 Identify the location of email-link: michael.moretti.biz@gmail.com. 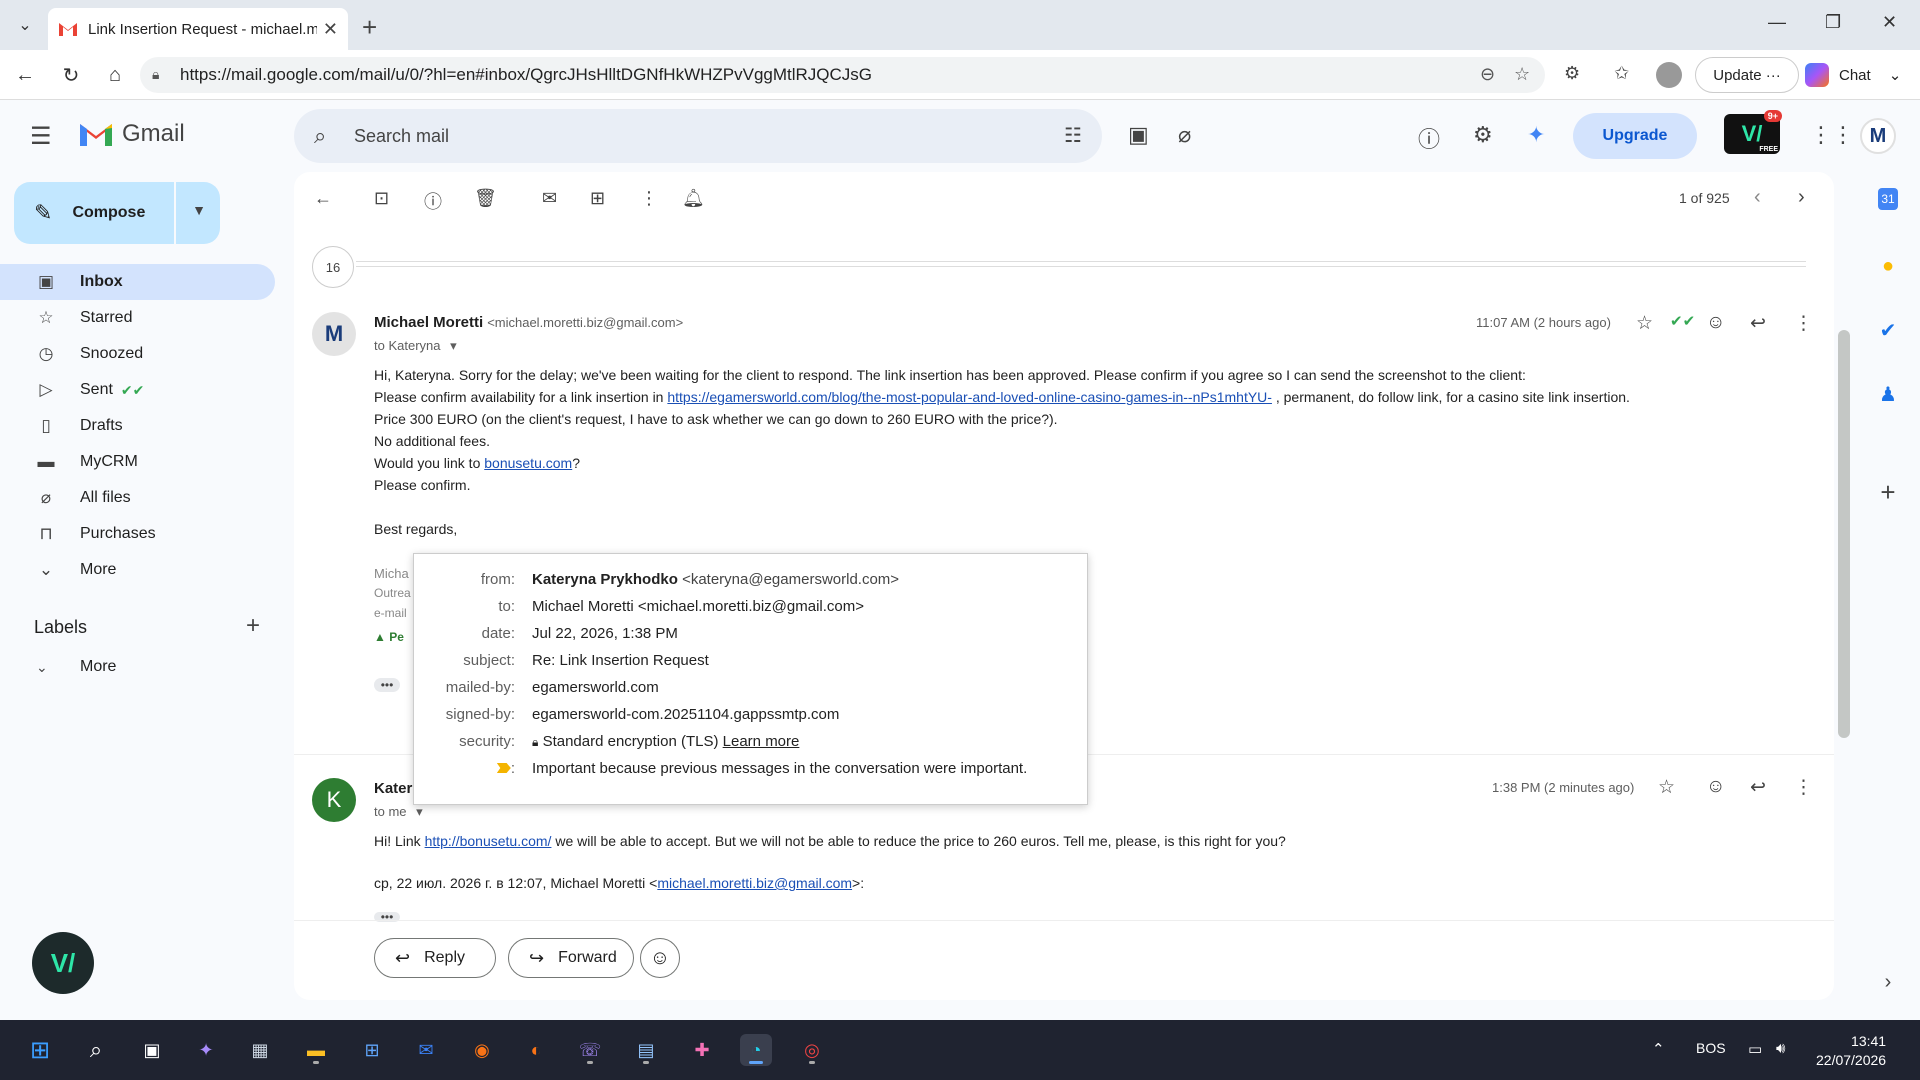
(754, 883).